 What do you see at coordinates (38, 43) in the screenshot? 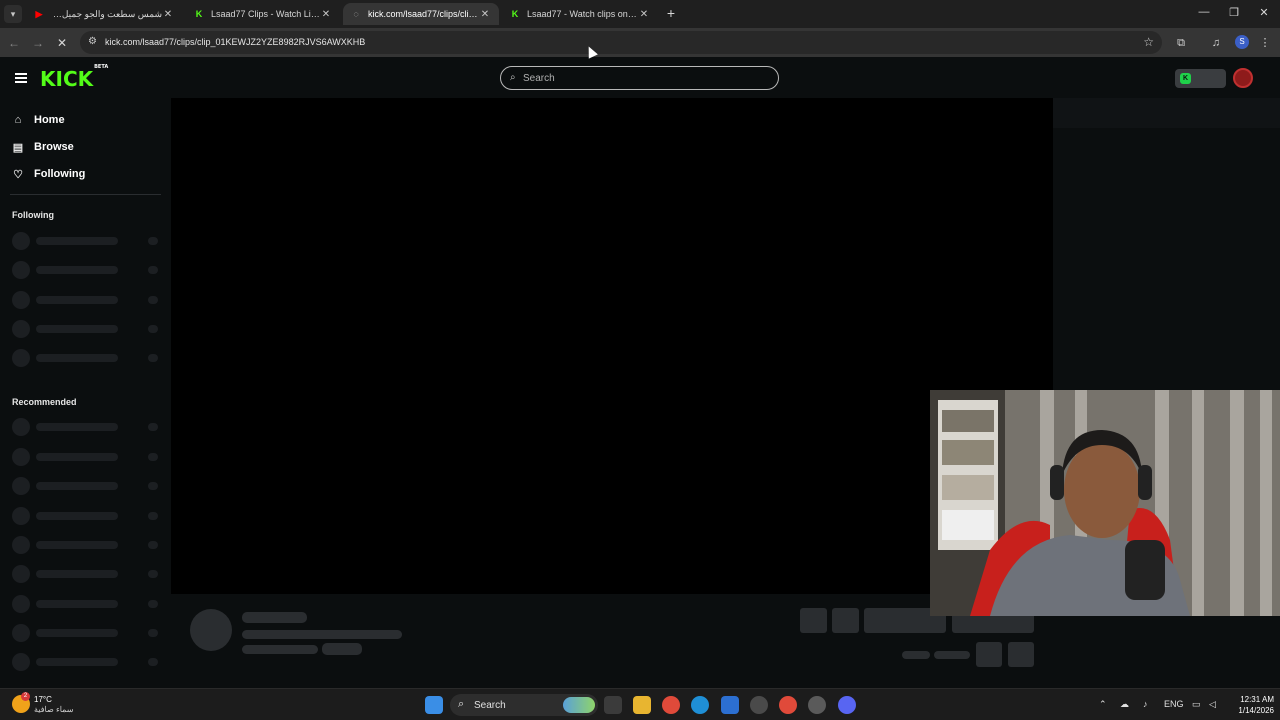
I see `forward-icon: →` at bounding box center [38, 43].